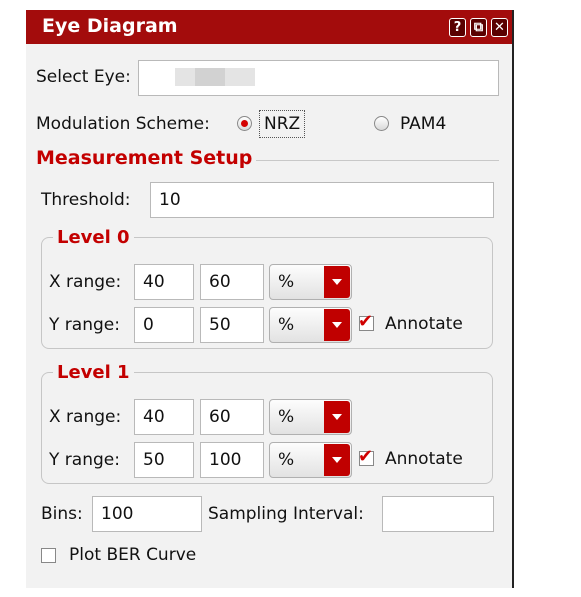  I want to click on measurement-setup-heading: Measurement Setup, so click(146, 158).